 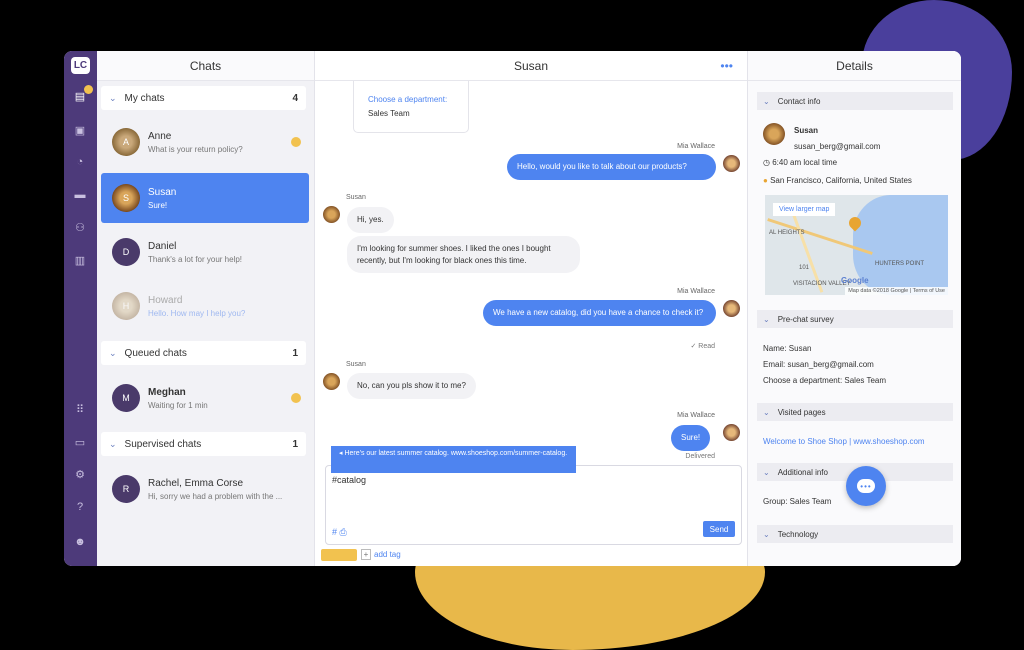 What do you see at coordinates (80, 474) in the screenshot?
I see `settings-icon: ⚙` at bounding box center [80, 474].